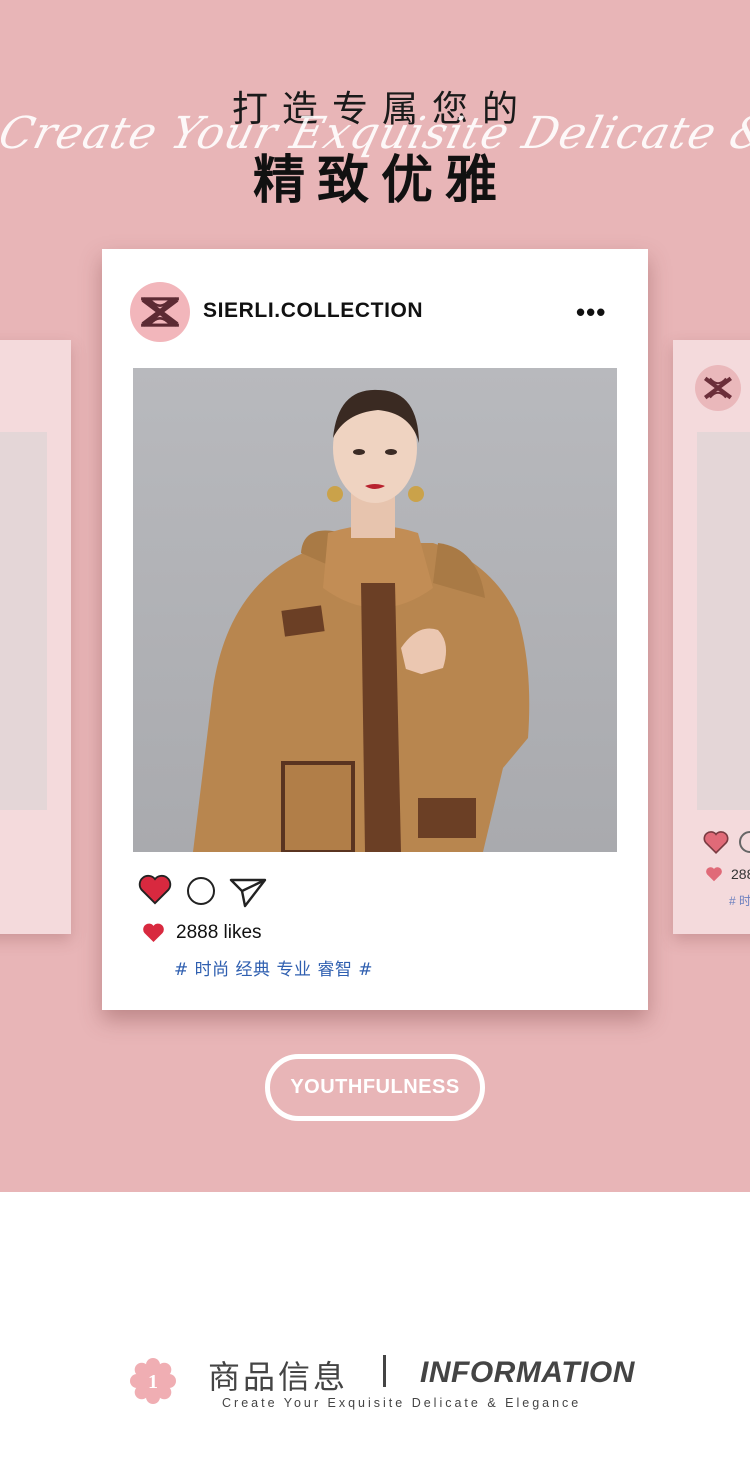  Describe the element at coordinates (739, 901) in the screenshot. I see `ghost-tags: # 时` at that location.